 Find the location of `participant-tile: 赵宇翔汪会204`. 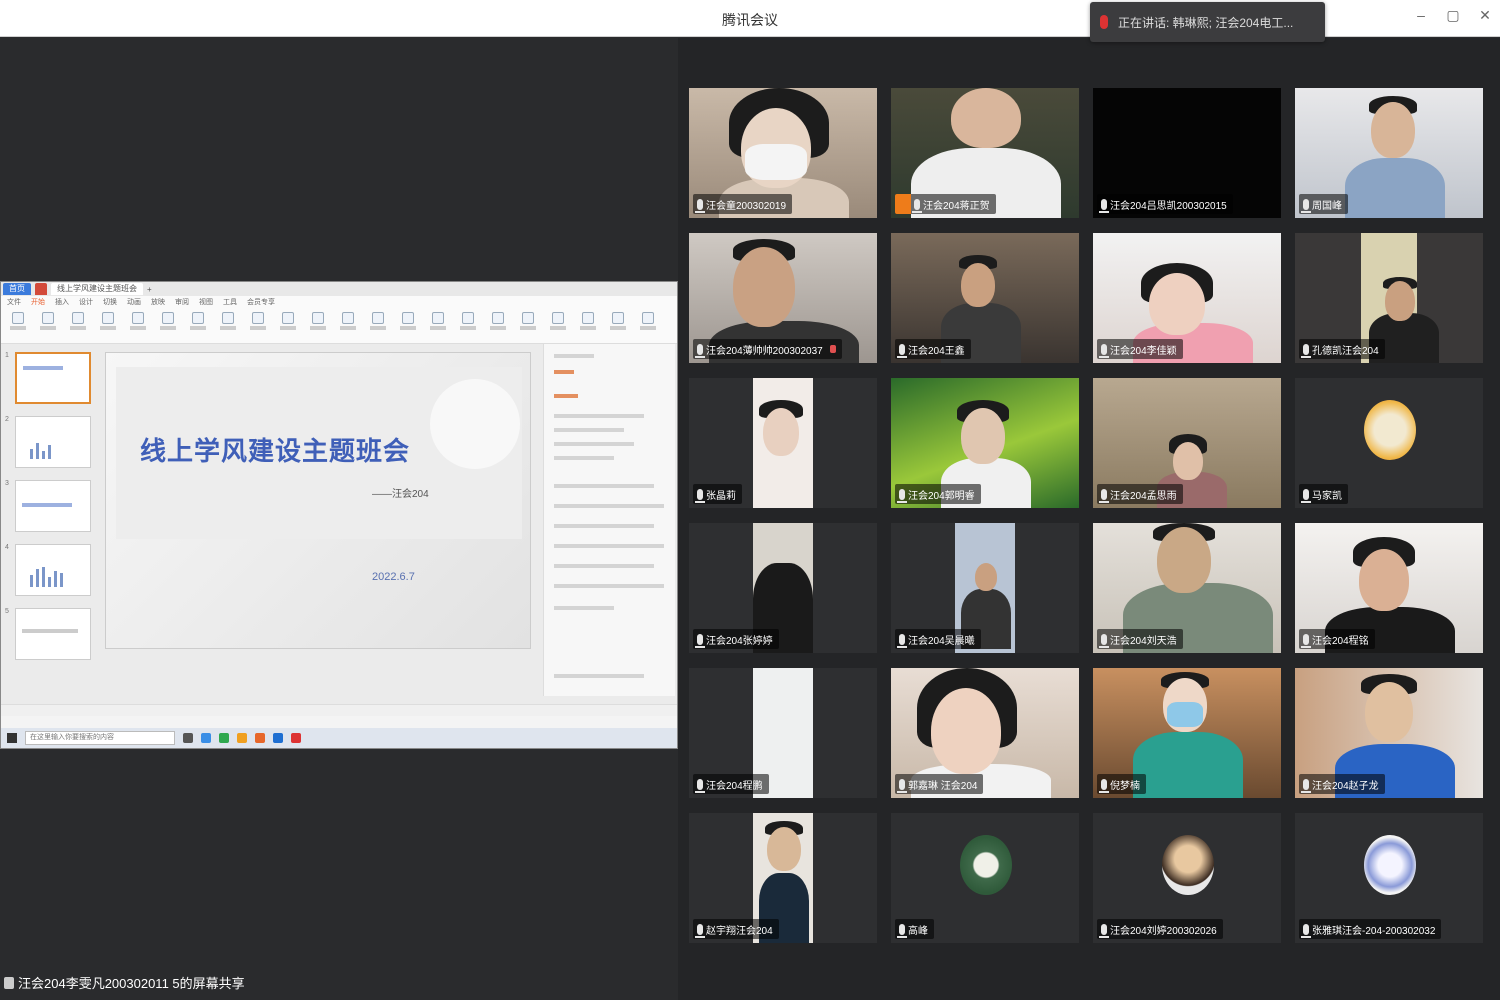

participant-tile: 赵宇翔汪会204 is located at coordinates (783, 878).